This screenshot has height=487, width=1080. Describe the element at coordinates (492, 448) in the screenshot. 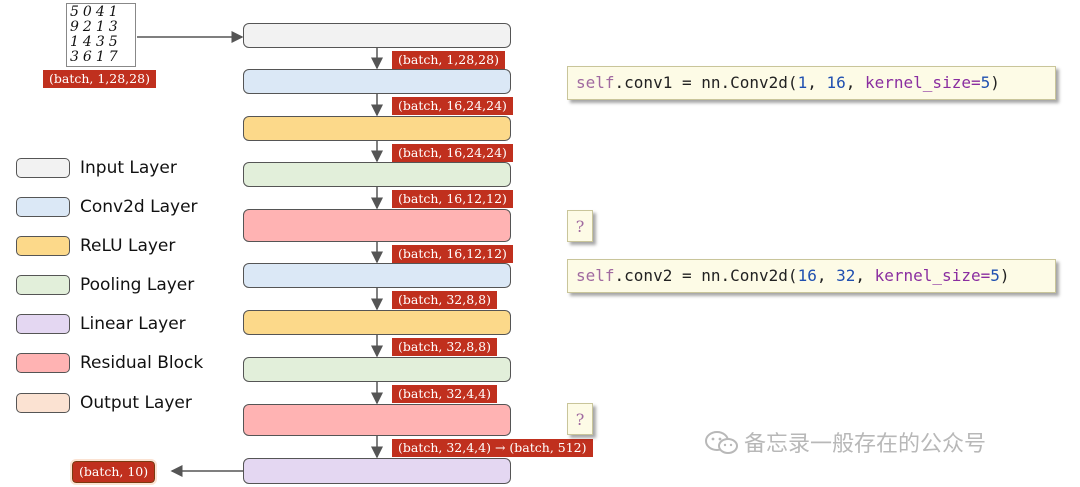

I see `shape-label: (batch, 32,4,4) → (batch, 512)` at that location.